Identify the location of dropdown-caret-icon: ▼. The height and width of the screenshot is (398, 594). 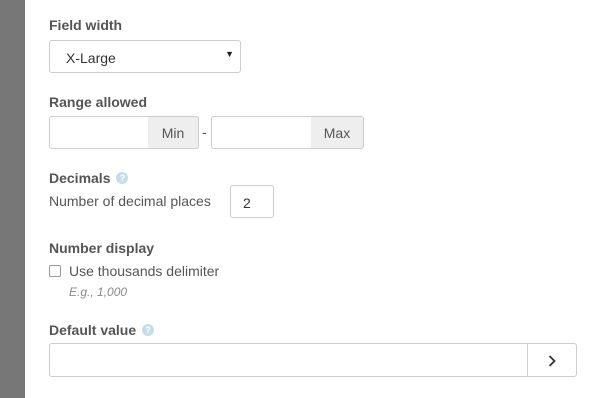
(229, 54).